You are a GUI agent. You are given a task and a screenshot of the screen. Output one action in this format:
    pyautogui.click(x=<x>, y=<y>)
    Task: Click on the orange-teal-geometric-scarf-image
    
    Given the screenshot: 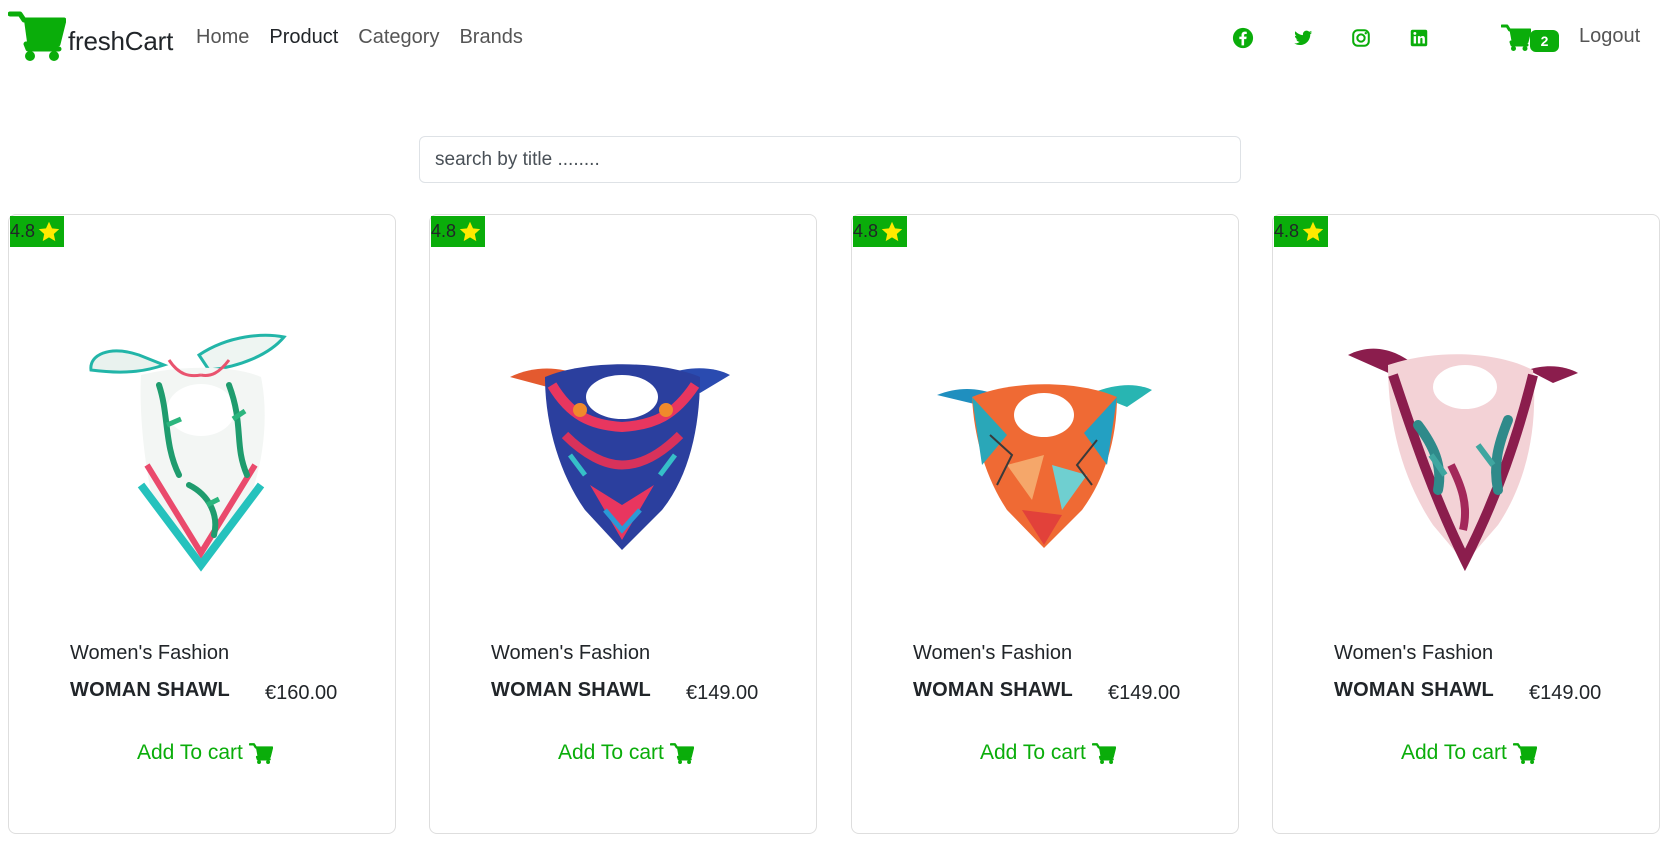 What is the action you would take?
    pyautogui.click(x=1044, y=466)
    